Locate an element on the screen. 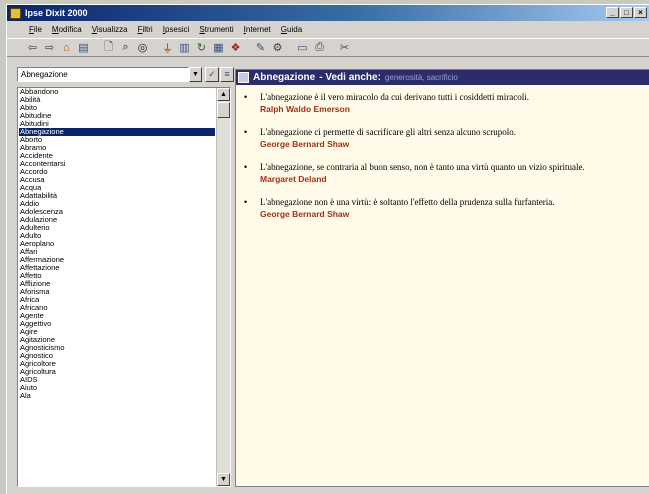  home-icon: ⌂ is located at coordinates (66, 47).